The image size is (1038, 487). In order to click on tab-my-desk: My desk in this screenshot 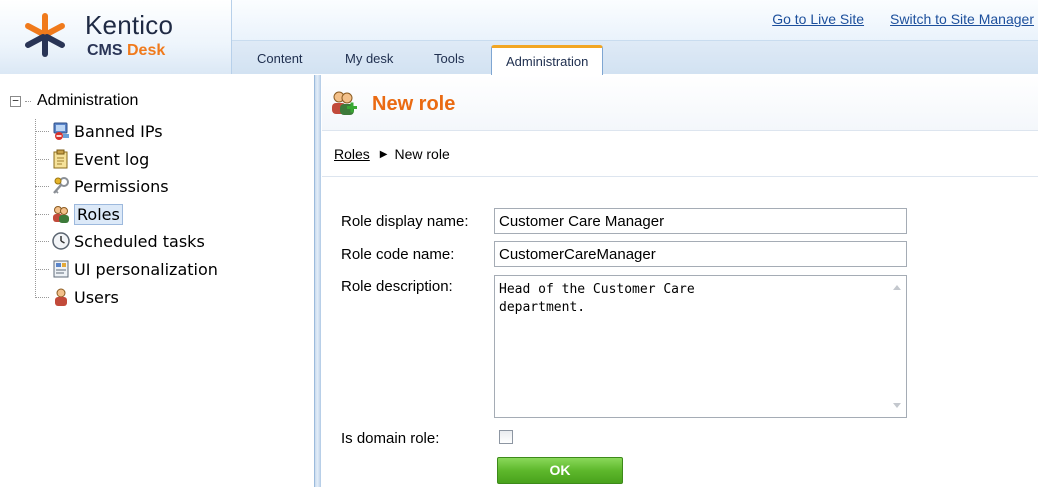, I will do `click(369, 58)`.